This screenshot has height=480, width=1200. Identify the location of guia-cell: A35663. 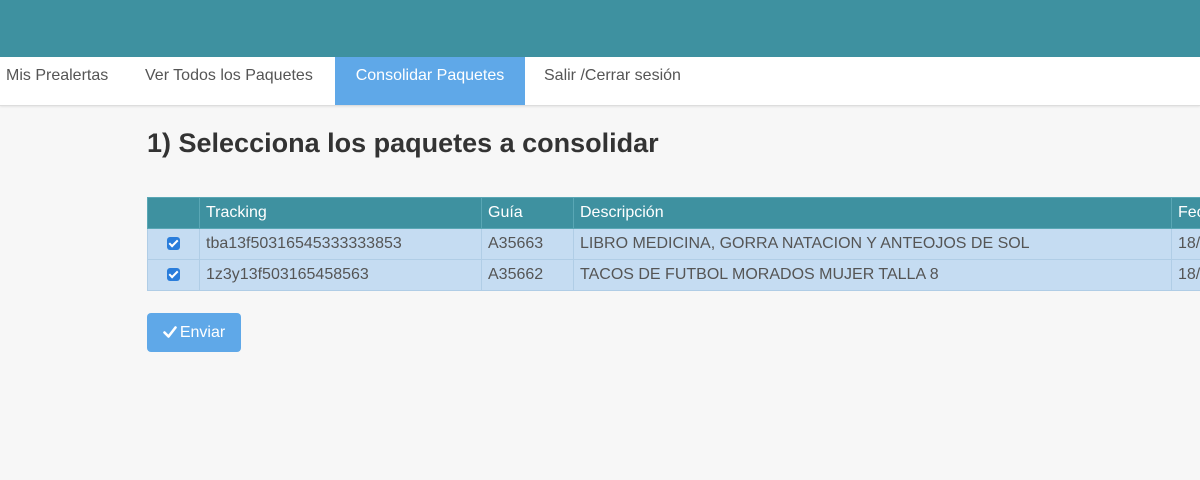
(527, 244).